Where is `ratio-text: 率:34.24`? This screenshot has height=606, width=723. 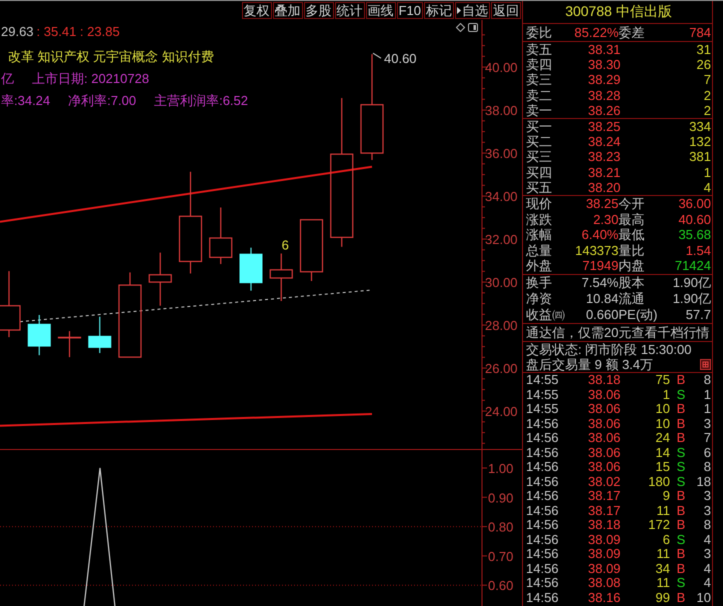
ratio-text: 率:34.24 is located at coordinates (25, 101).